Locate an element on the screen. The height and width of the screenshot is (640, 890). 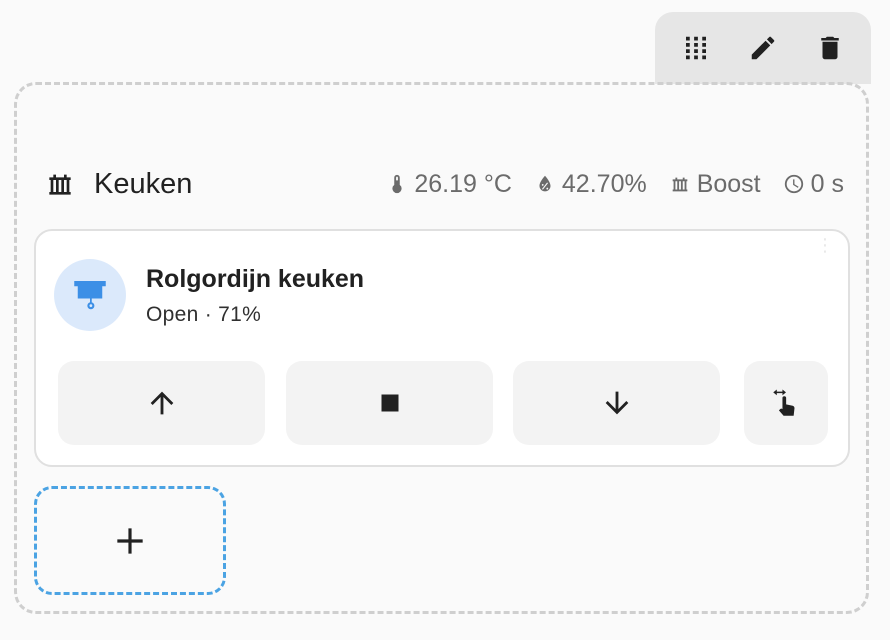
area-title: Keuken is located at coordinates (143, 183).